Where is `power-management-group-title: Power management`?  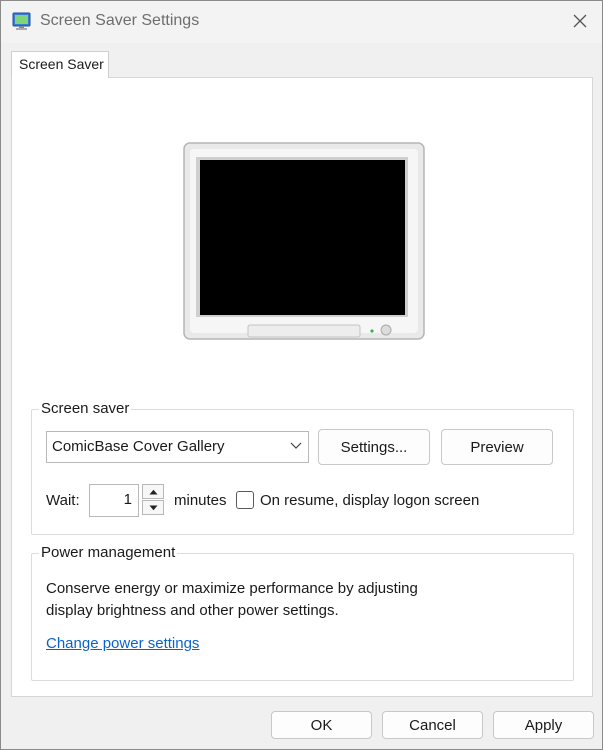
power-management-group-title: Power management is located at coordinates (108, 552).